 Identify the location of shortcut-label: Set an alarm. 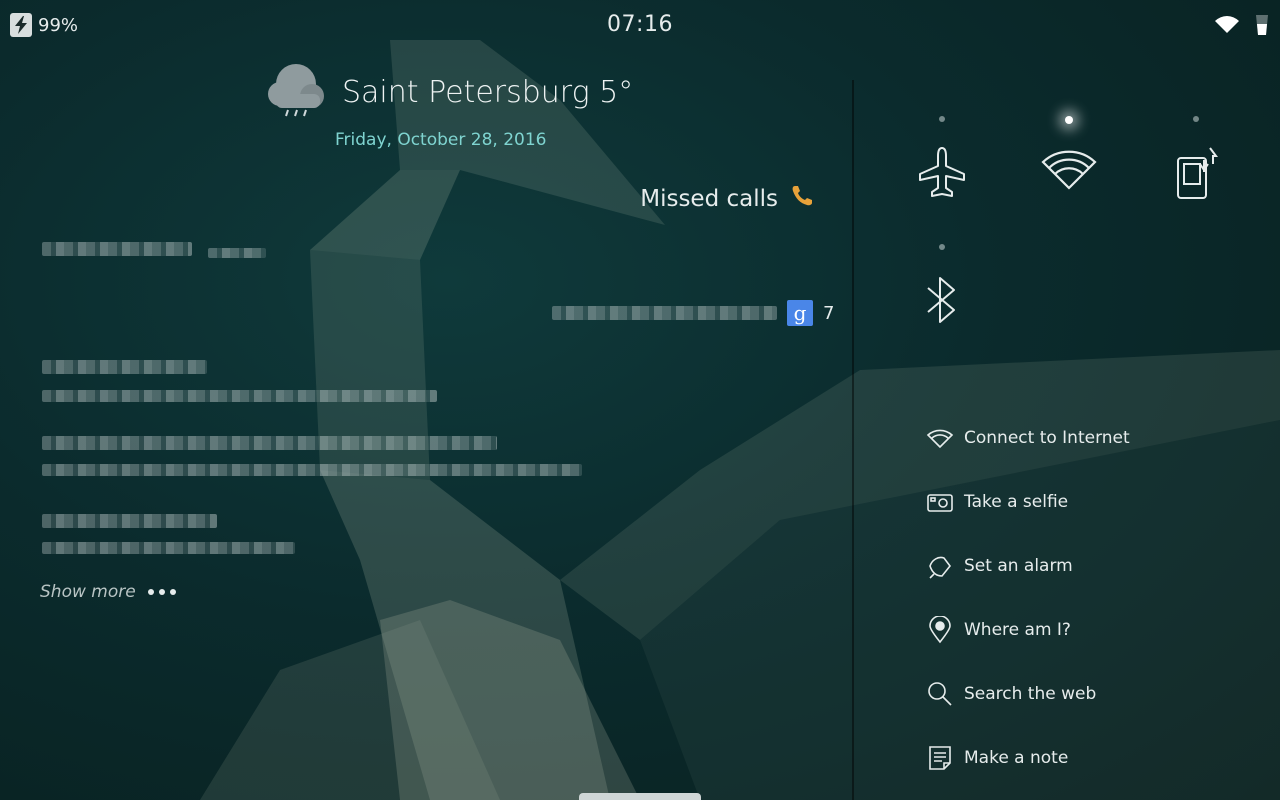
(1018, 566).